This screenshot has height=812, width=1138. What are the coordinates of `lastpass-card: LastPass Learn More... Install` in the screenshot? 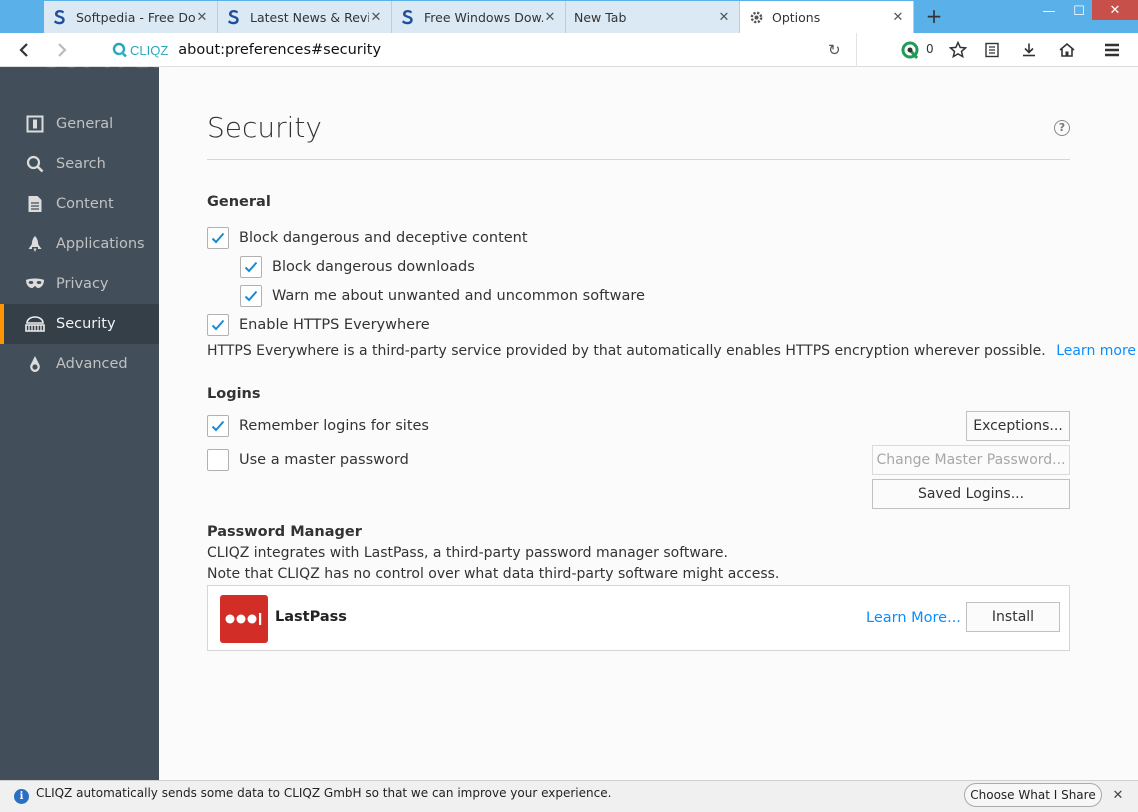 It's located at (638, 618).